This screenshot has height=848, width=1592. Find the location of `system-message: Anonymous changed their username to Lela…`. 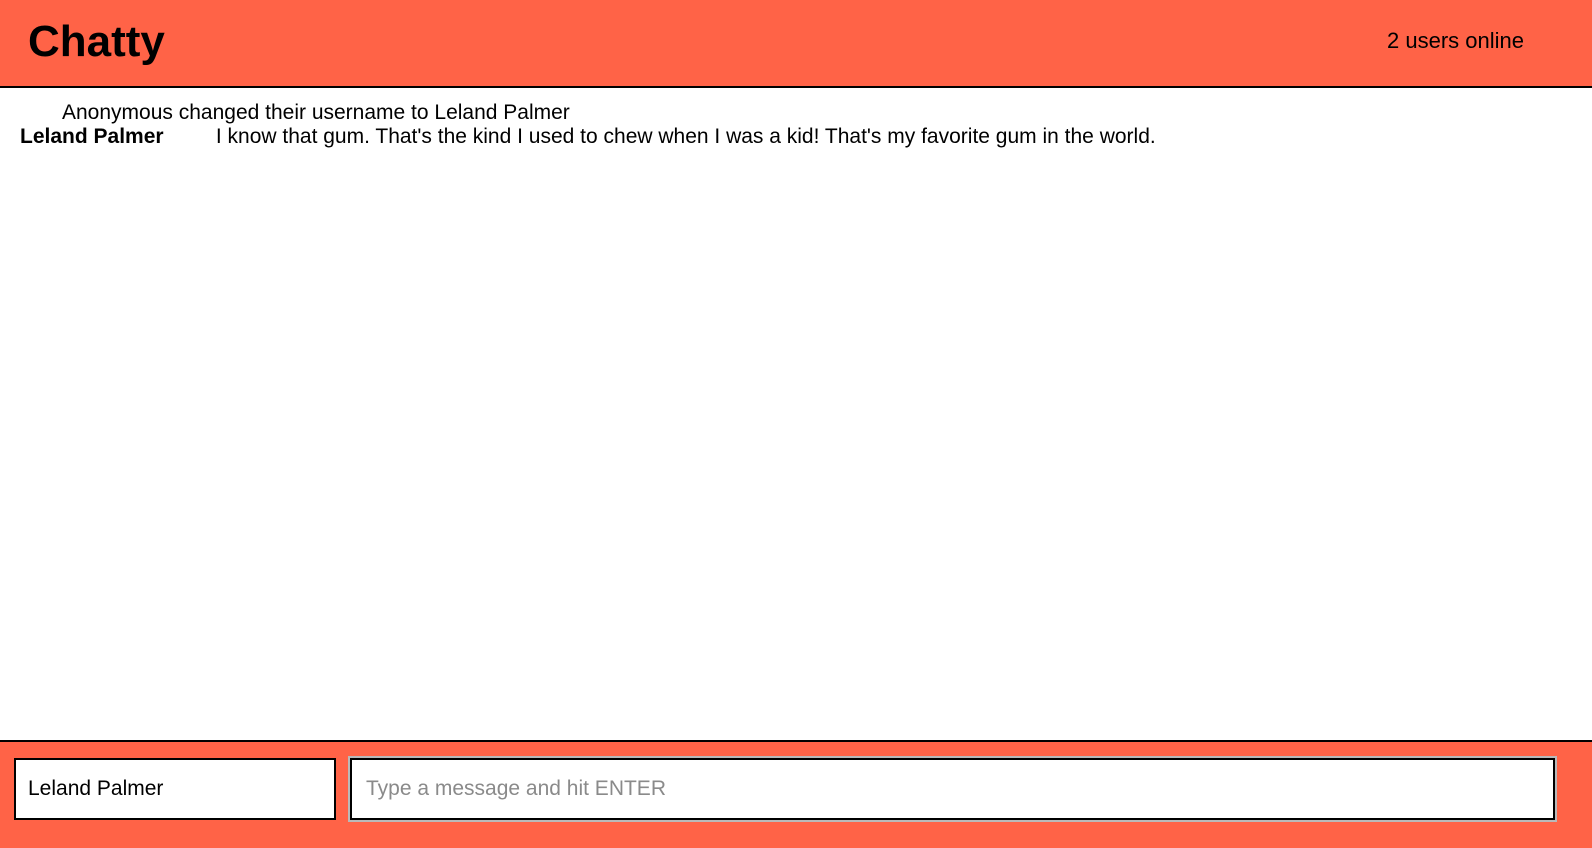

system-message: Anonymous changed their username to Lela… is located at coordinates (316, 112).